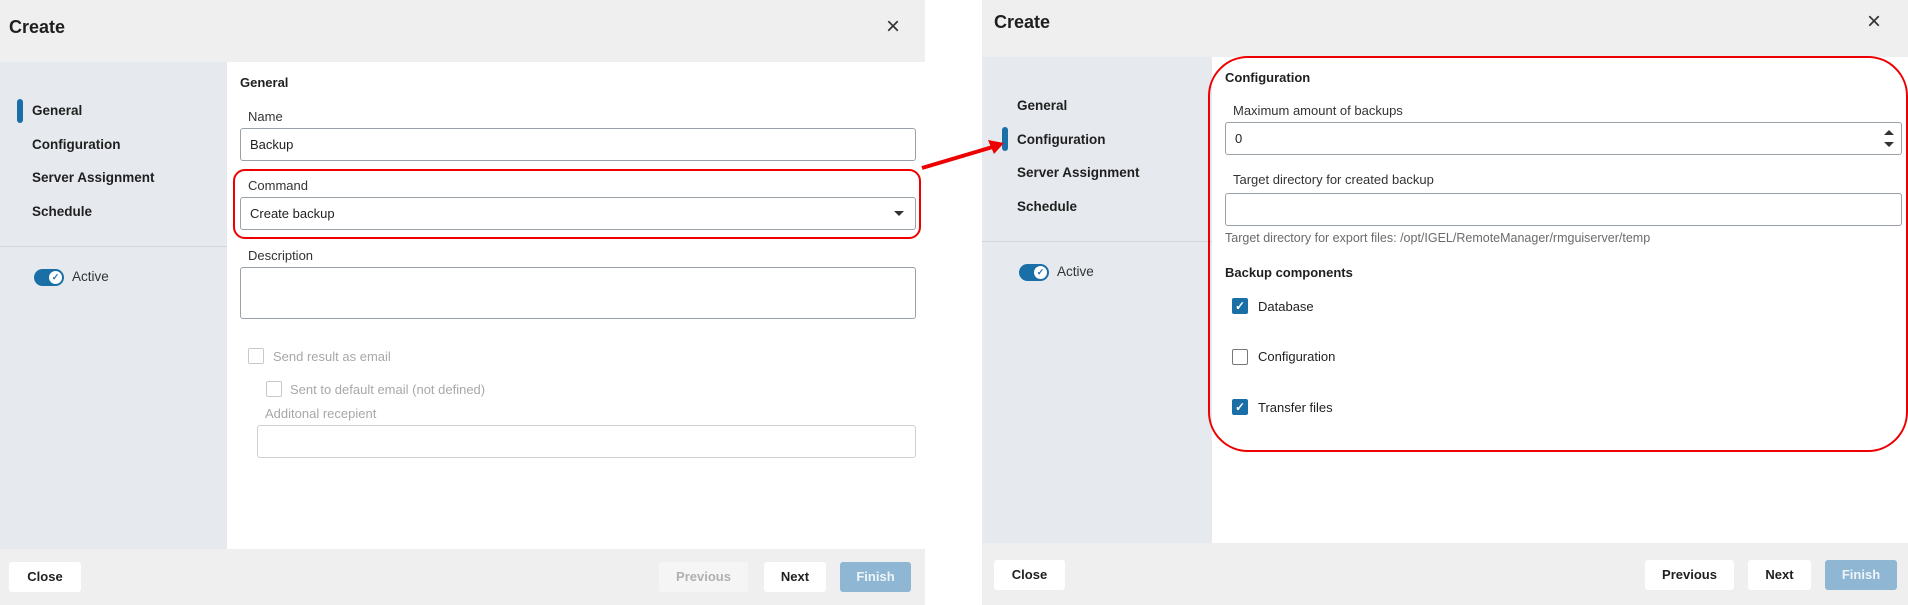 The image size is (1908, 605). Describe the element at coordinates (1268, 77) in the screenshot. I see `section-title: Configuration` at that location.